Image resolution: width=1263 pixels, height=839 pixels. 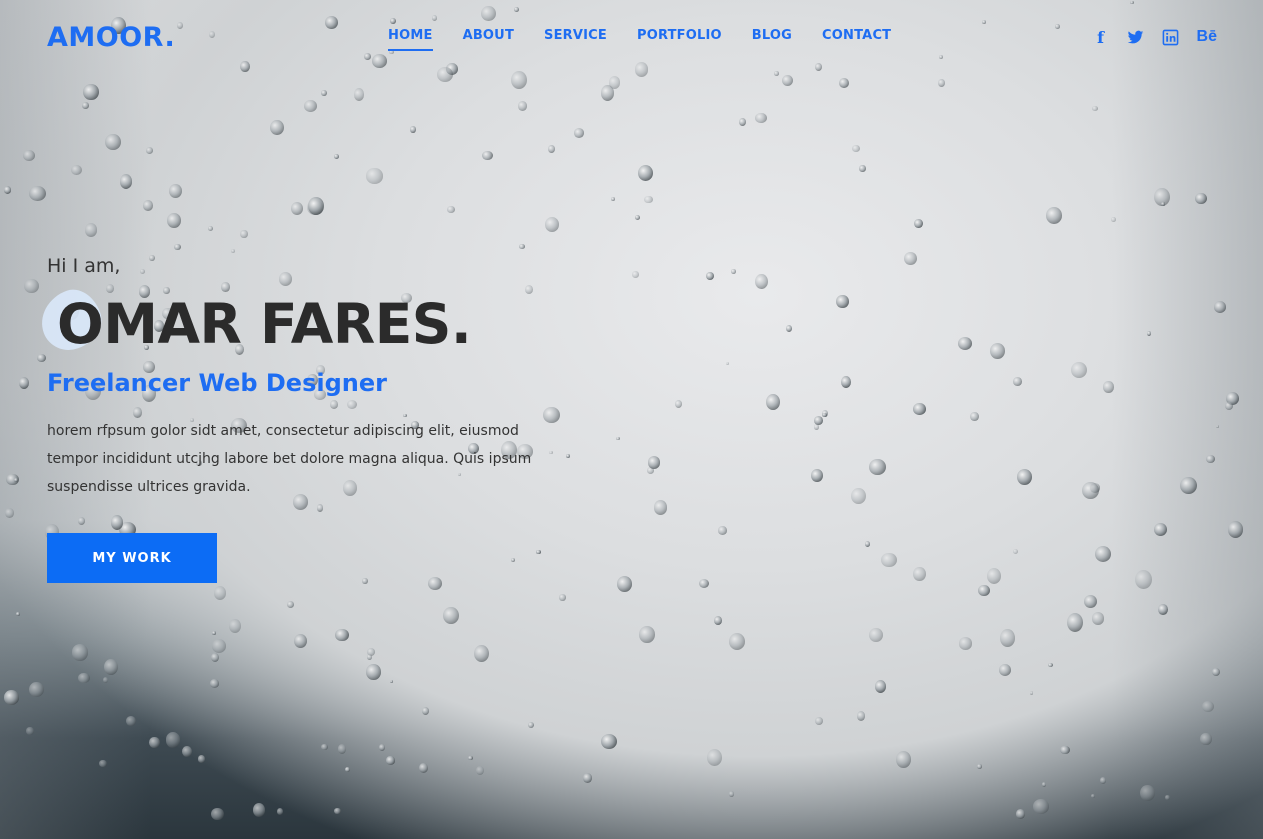 What do you see at coordinates (264, 324) in the screenshot?
I see `hero-name: OMAR FARES.` at bounding box center [264, 324].